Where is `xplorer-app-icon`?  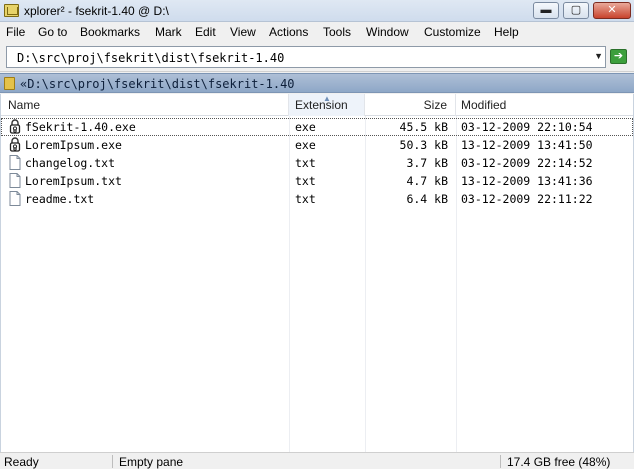 xplorer-app-icon is located at coordinates (11, 10).